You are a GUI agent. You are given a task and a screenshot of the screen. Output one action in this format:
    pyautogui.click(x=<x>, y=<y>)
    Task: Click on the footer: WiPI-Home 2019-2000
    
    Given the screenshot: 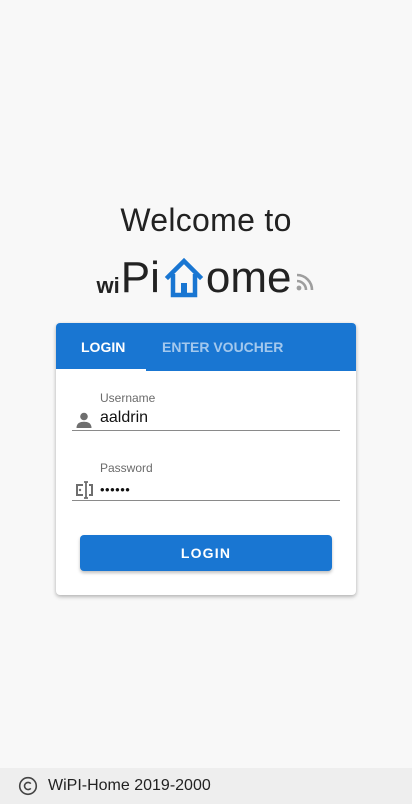 What is the action you would take?
    pyautogui.click(x=206, y=786)
    